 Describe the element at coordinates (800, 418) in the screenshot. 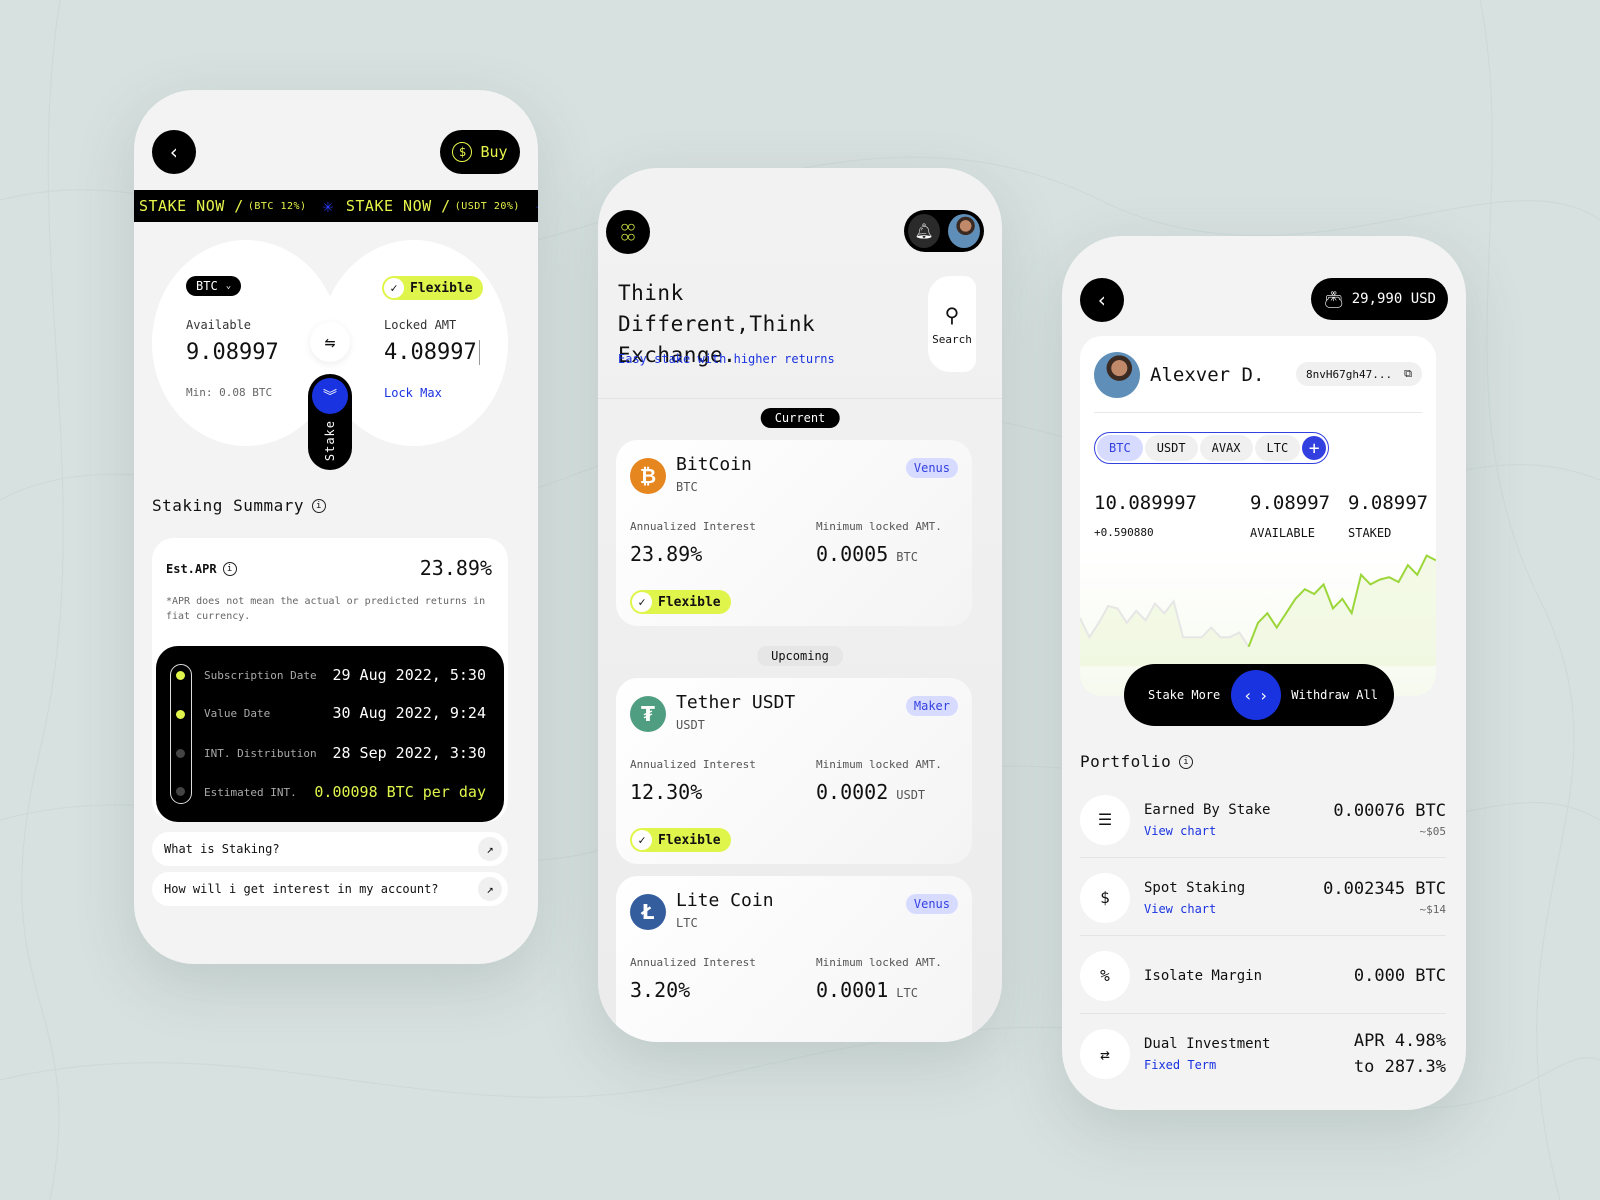

I see `section-current: Current` at that location.